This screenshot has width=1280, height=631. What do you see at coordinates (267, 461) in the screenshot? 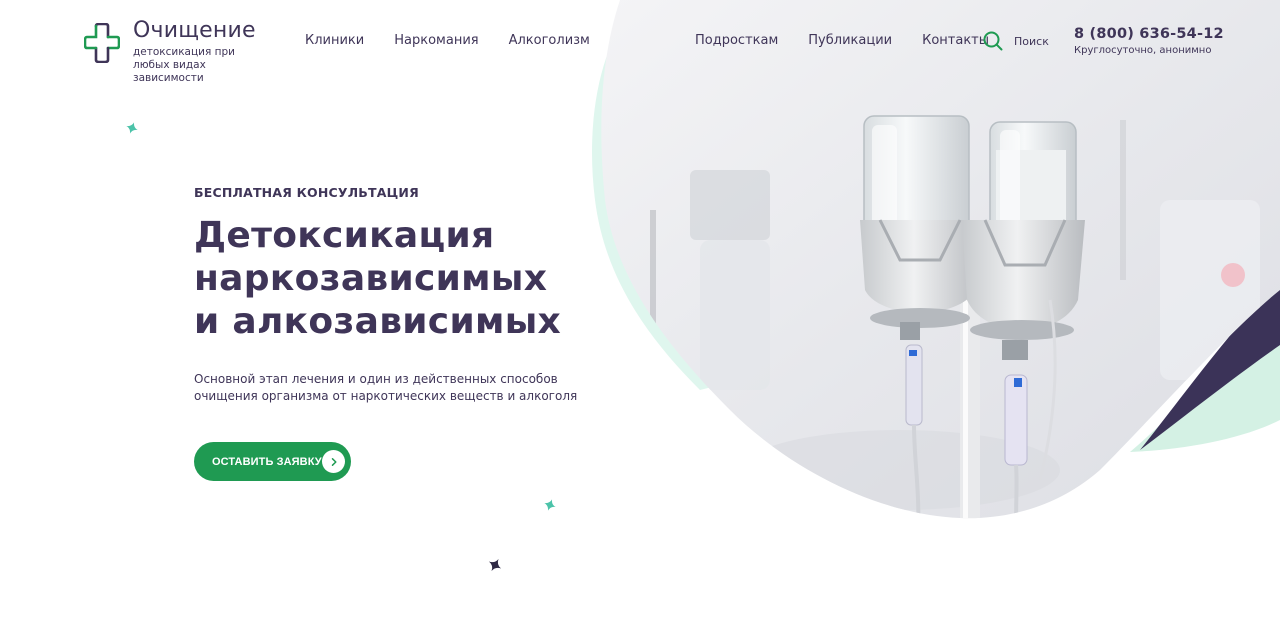
I see `cta-label: ОСТАВИТЬ ЗАЯВКУ` at bounding box center [267, 461].